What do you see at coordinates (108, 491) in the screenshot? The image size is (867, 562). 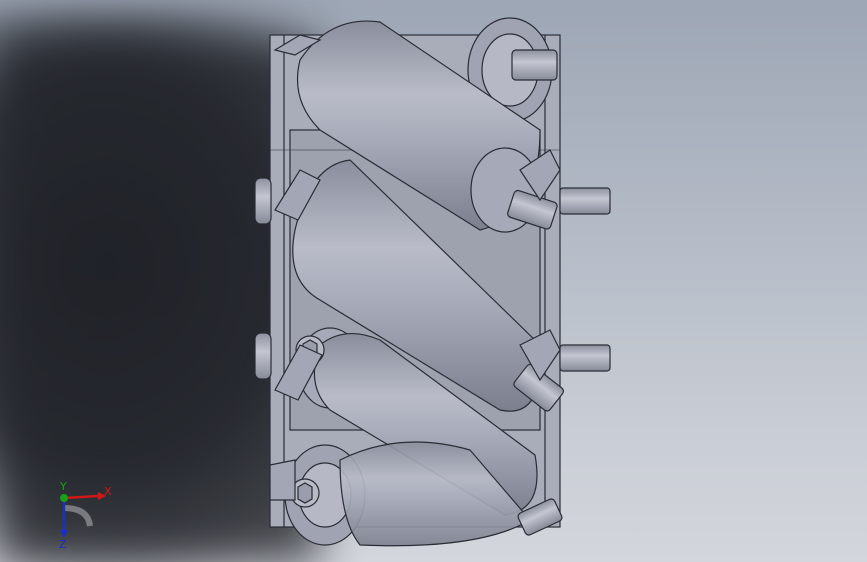 I see `x-axis-label: X` at bounding box center [108, 491].